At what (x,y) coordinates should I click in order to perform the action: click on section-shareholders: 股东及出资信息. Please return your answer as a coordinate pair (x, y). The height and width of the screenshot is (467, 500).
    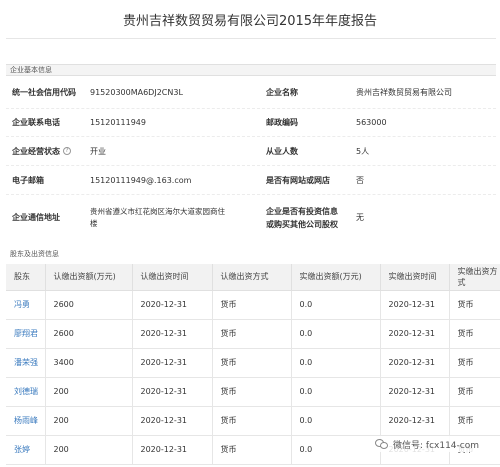
    Looking at the image, I should click on (34, 254).